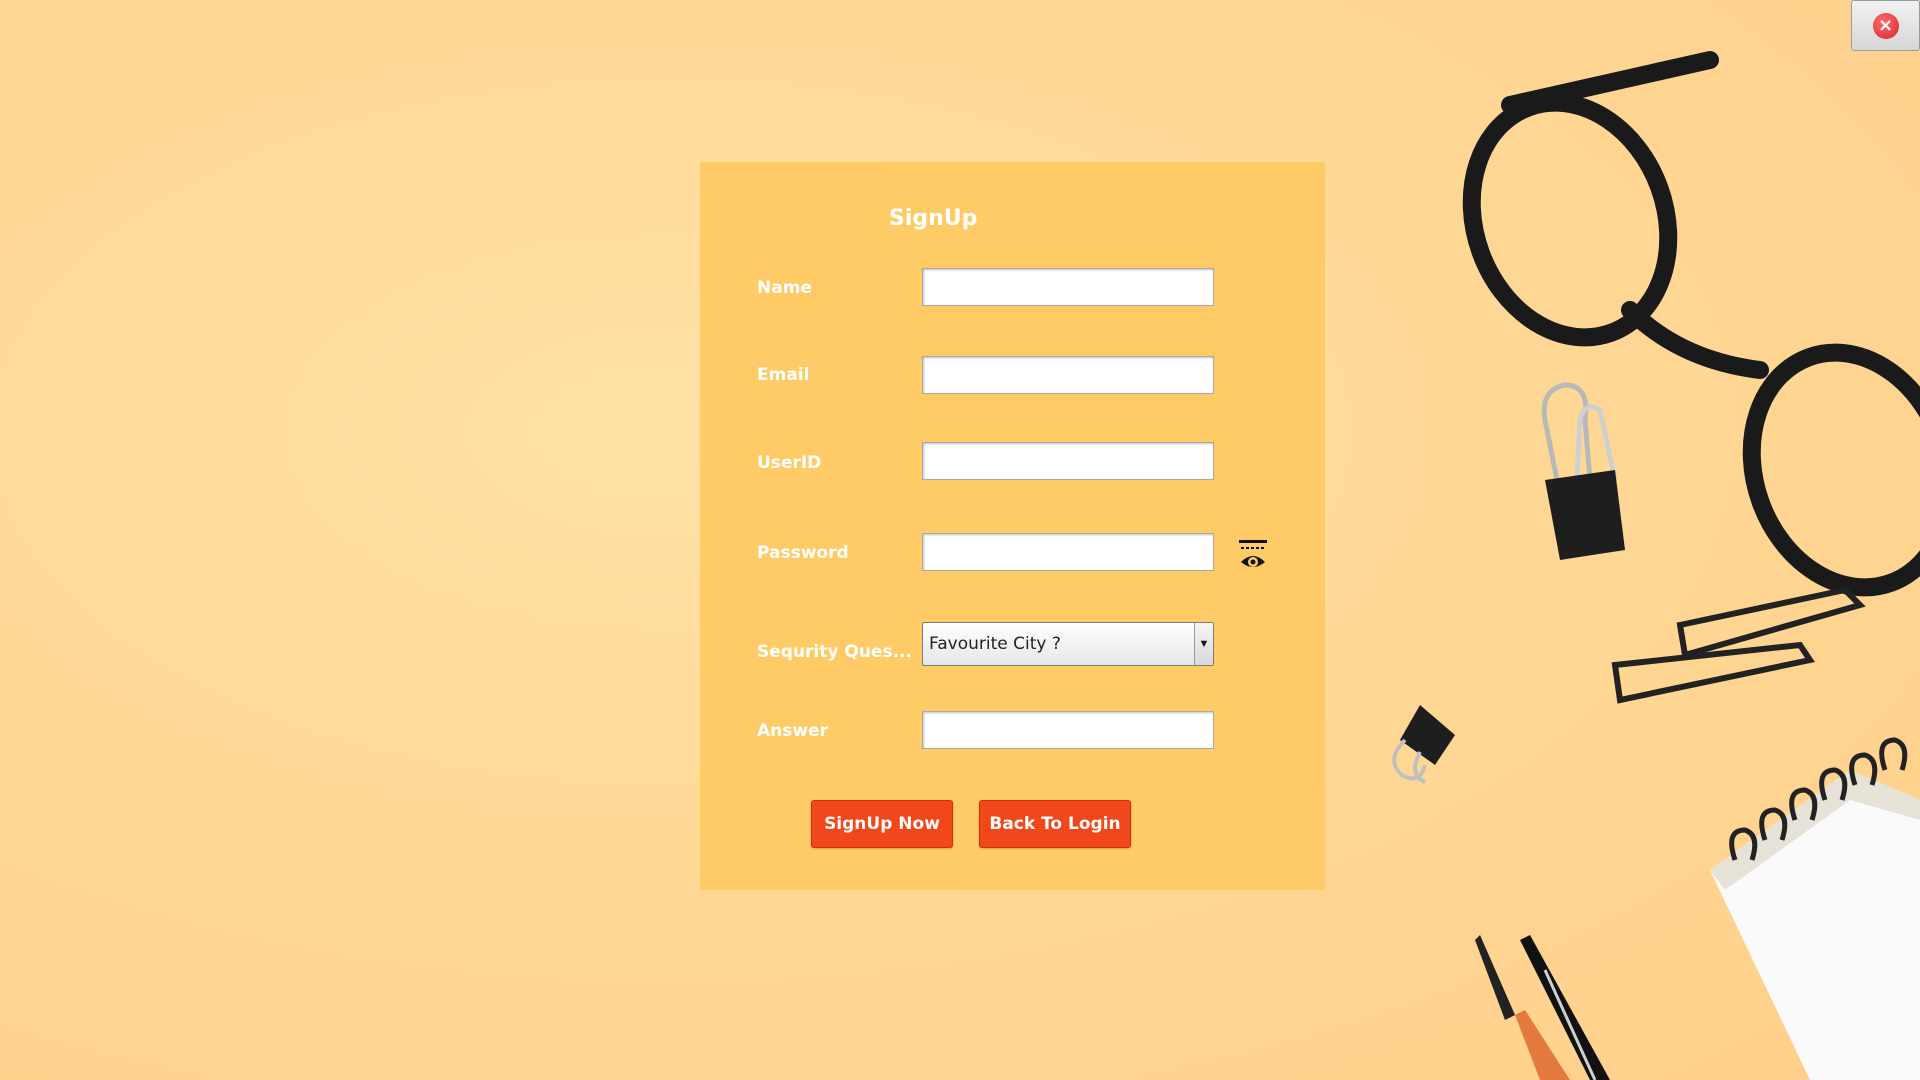 This screenshot has height=1080, width=1920. Describe the element at coordinates (1885, 25) in the screenshot. I see `close-icon: ×` at that location.